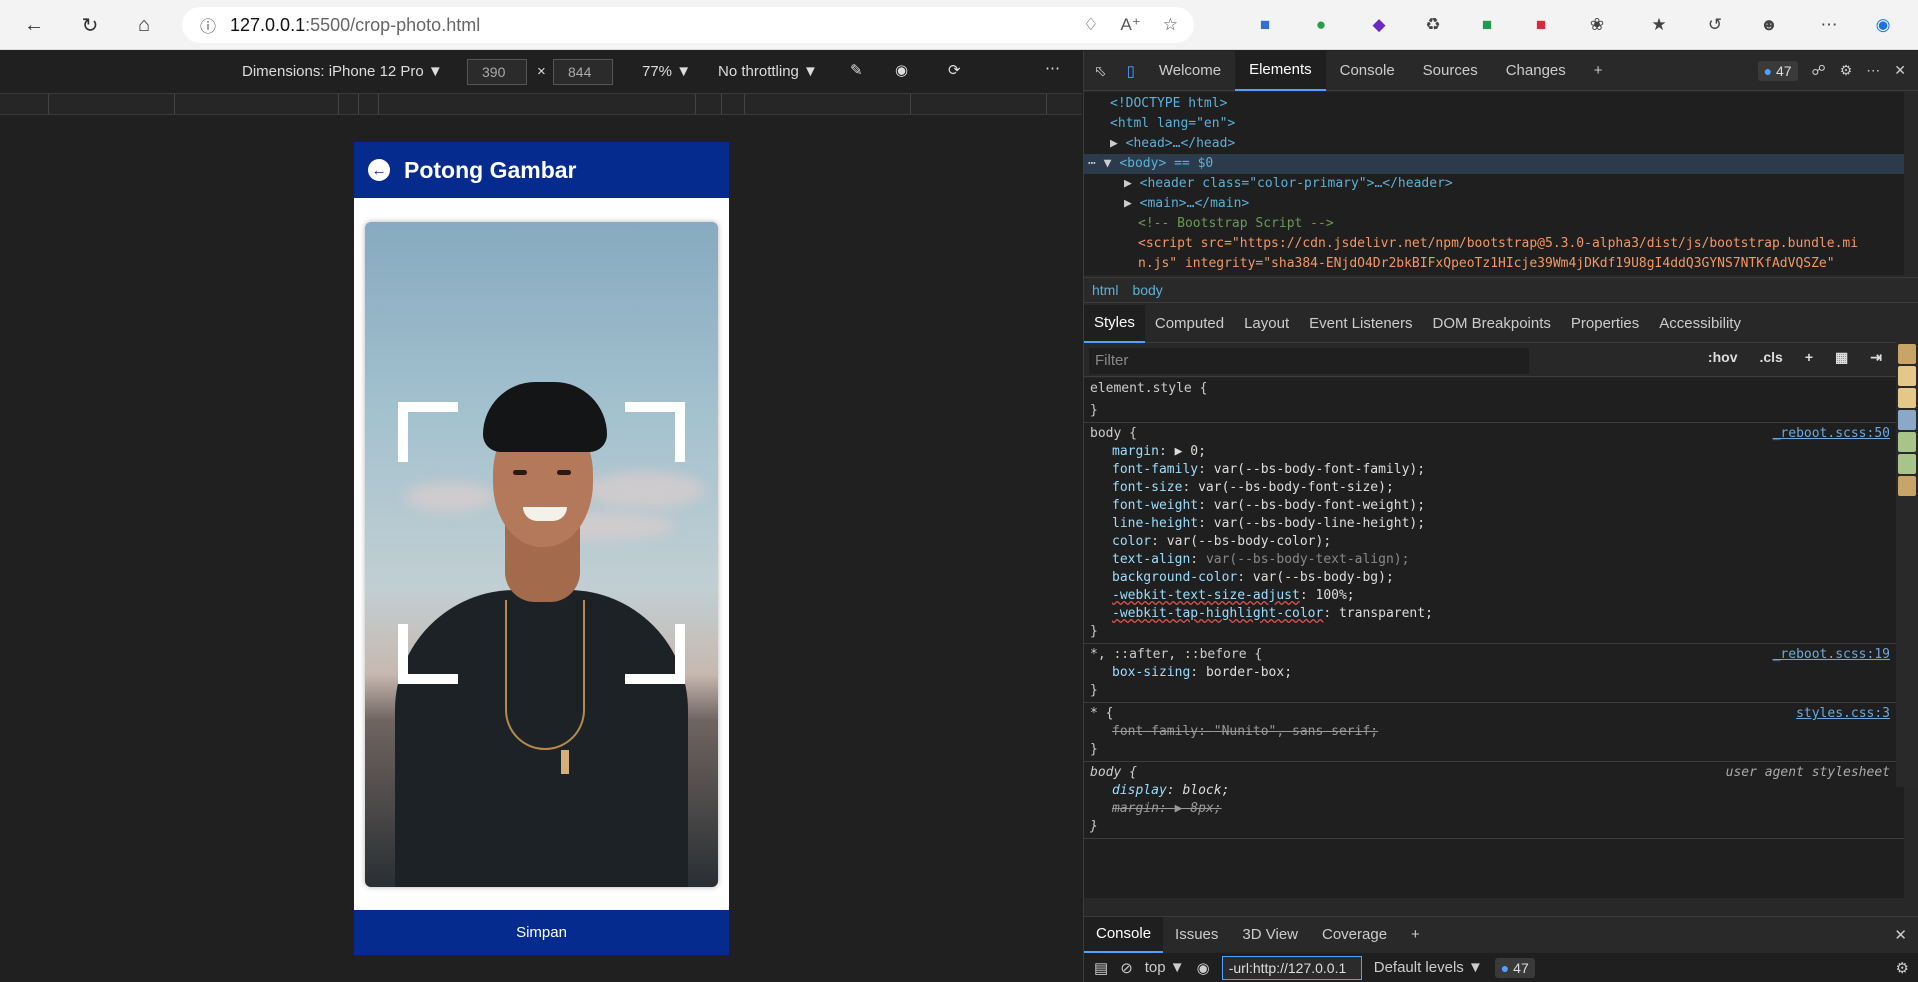 Image resolution: width=1918 pixels, height=982 pixels. Describe the element at coordinates (1494, 144) in the screenshot. I see `dom-line: ▶ <head>…</head>` at that location.